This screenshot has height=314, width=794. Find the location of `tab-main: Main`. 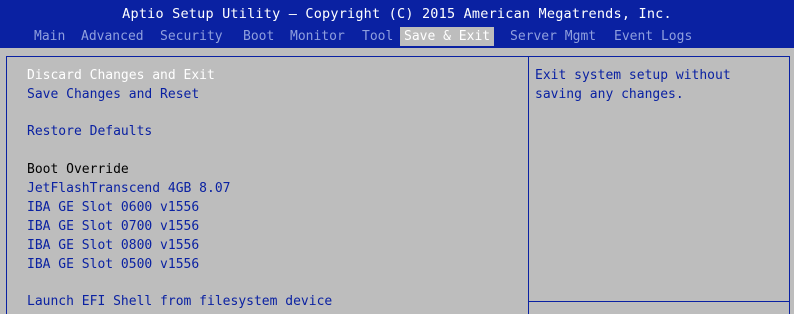

tab-main: Main is located at coordinates (49, 36).